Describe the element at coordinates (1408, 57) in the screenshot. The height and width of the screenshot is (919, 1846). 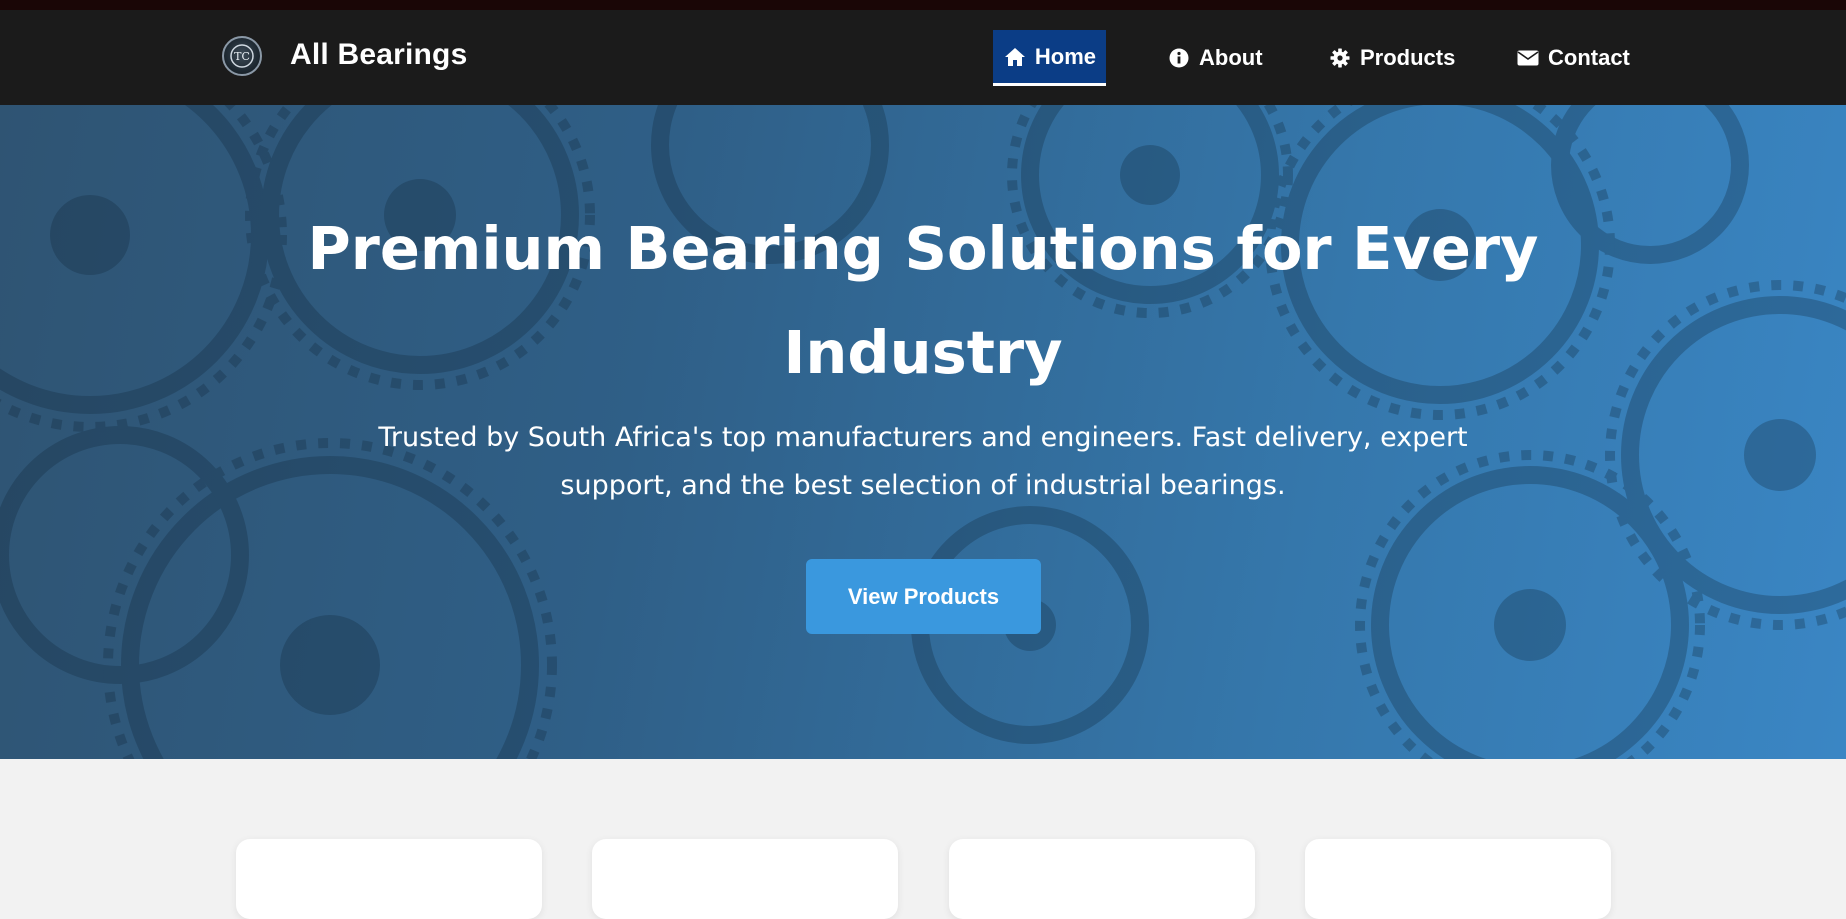
I see `nav-item-label: Products` at that location.